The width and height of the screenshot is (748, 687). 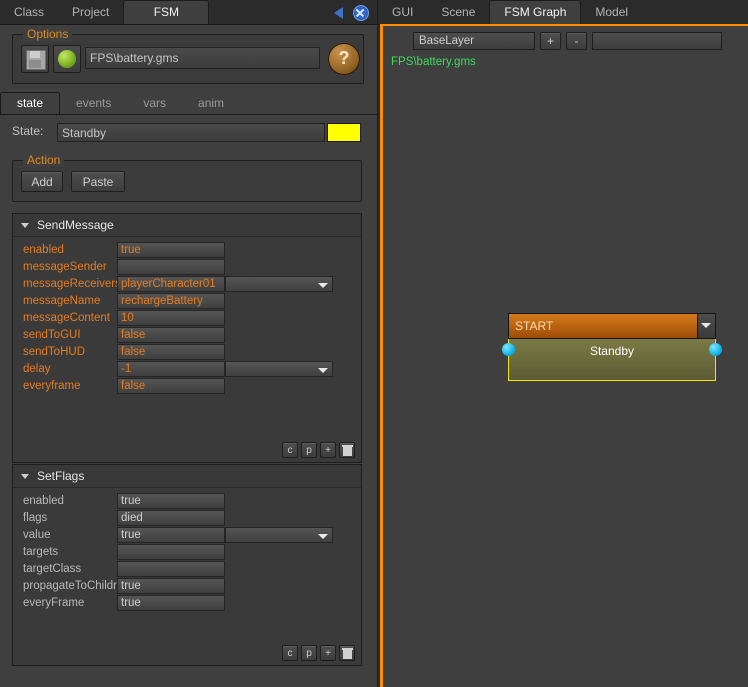 What do you see at coordinates (52, 385) in the screenshot?
I see `property-label: everyframe` at bounding box center [52, 385].